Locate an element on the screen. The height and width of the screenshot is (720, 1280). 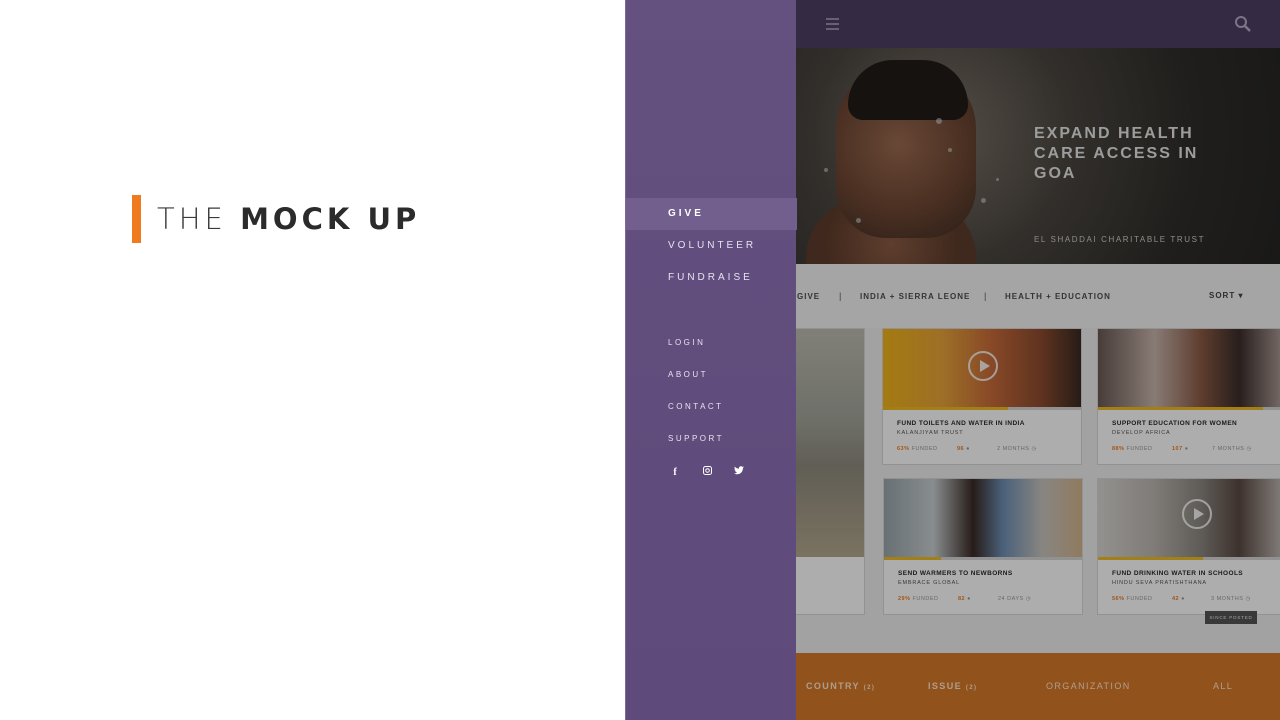
chevron-down-icon: ▾ is located at coordinates (1241, 295).